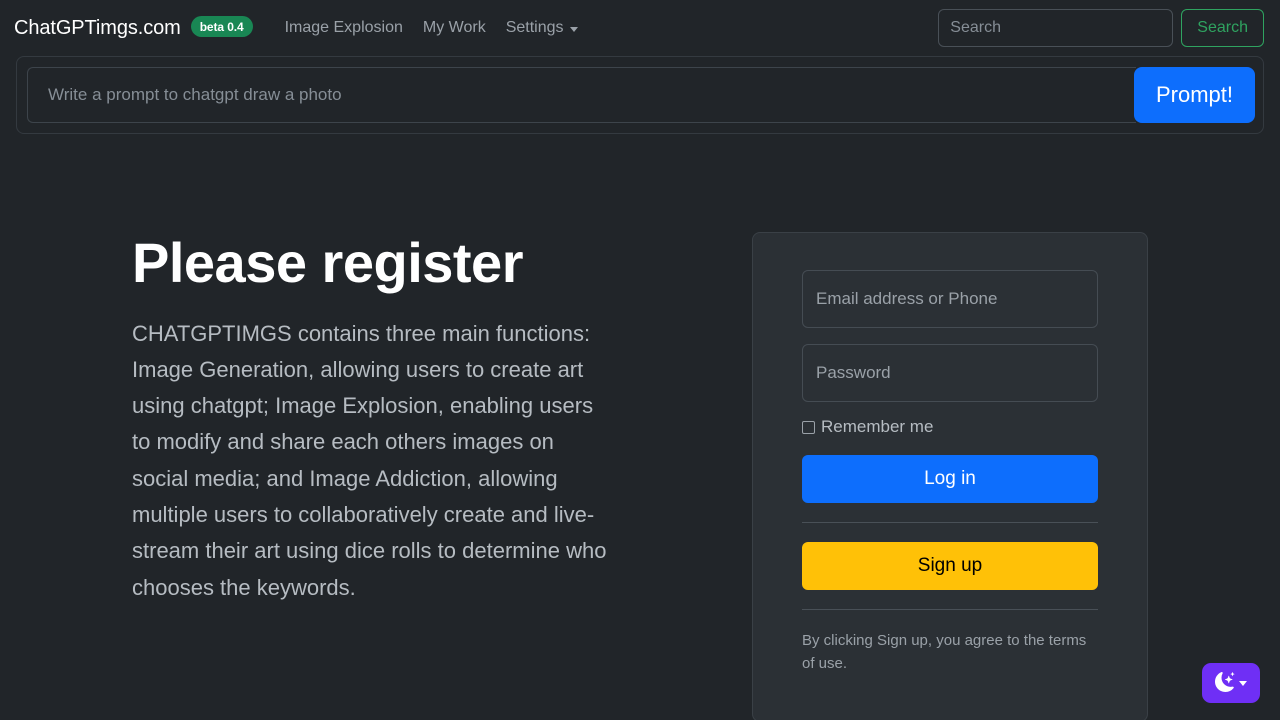 This screenshot has height=720, width=1280. I want to click on prompt-submit-button: Prompt!, so click(1194, 95).